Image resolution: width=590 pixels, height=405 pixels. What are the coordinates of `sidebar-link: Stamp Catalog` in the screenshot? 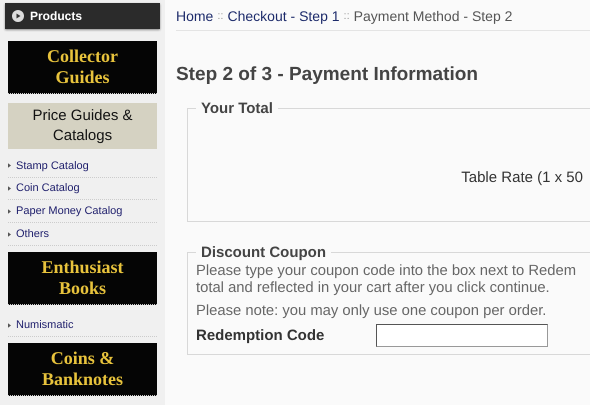 It's located at (52, 166).